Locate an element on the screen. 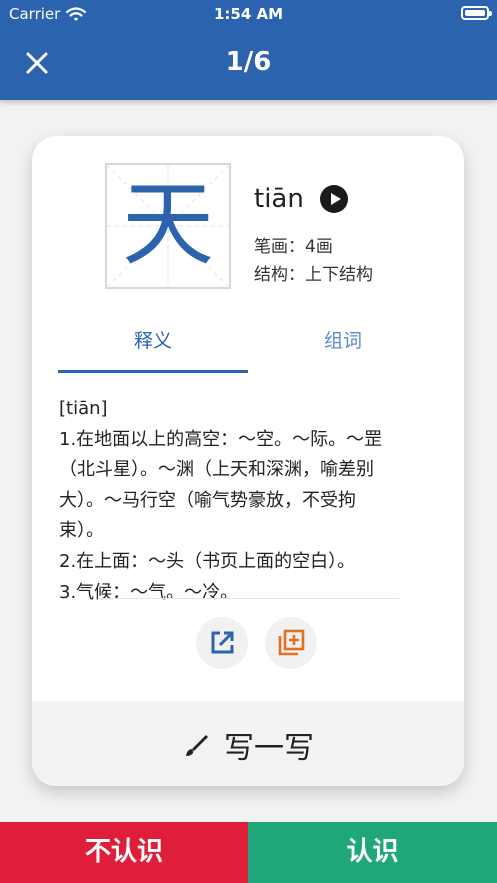 This screenshot has width=497, height=883. definition-line: 1.在地面以上的高空：～空。～际。～罡 is located at coordinates (221, 439).